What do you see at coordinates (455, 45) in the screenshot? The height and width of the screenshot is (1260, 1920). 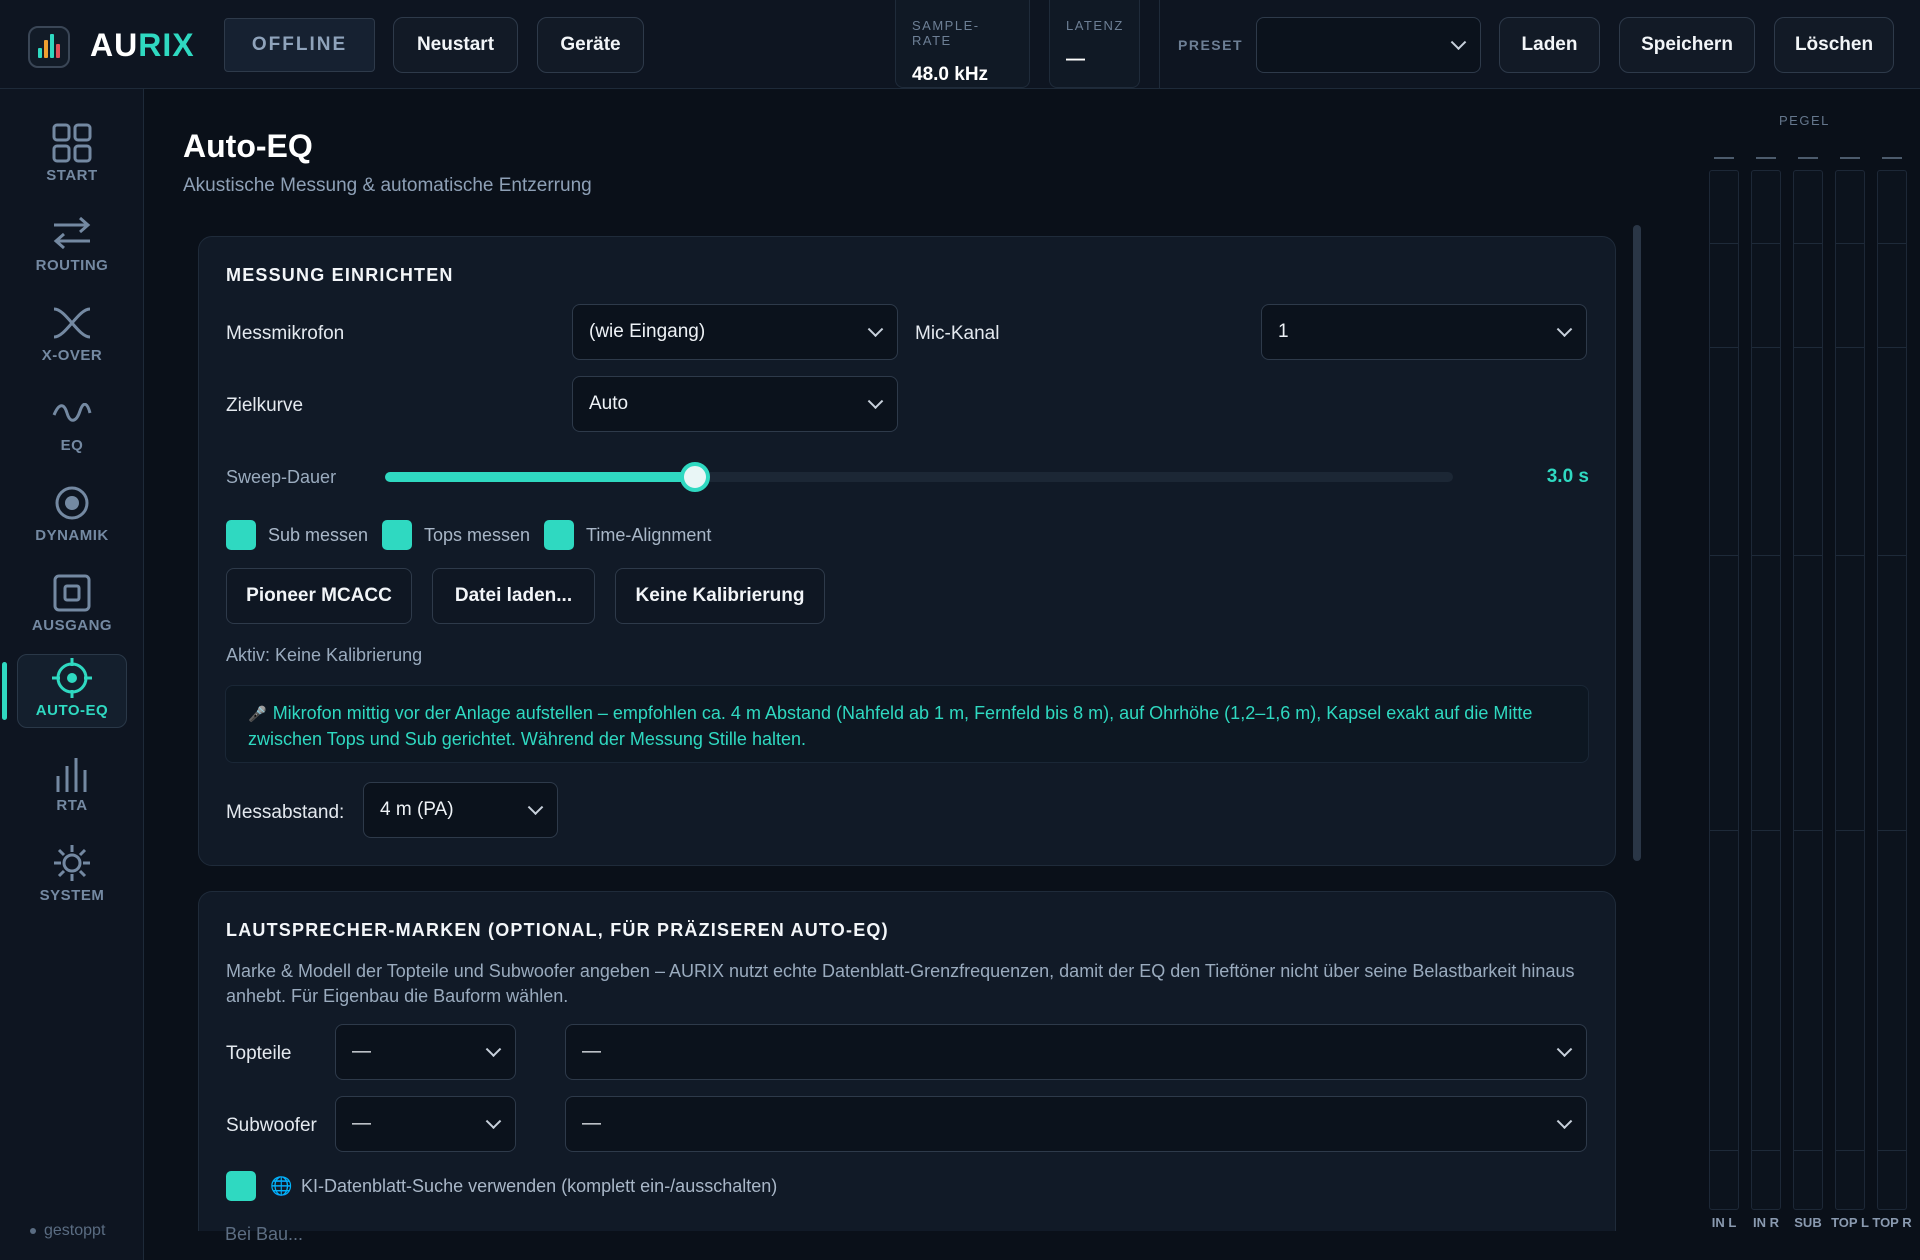 I see `restart-button: Neustart` at bounding box center [455, 45].